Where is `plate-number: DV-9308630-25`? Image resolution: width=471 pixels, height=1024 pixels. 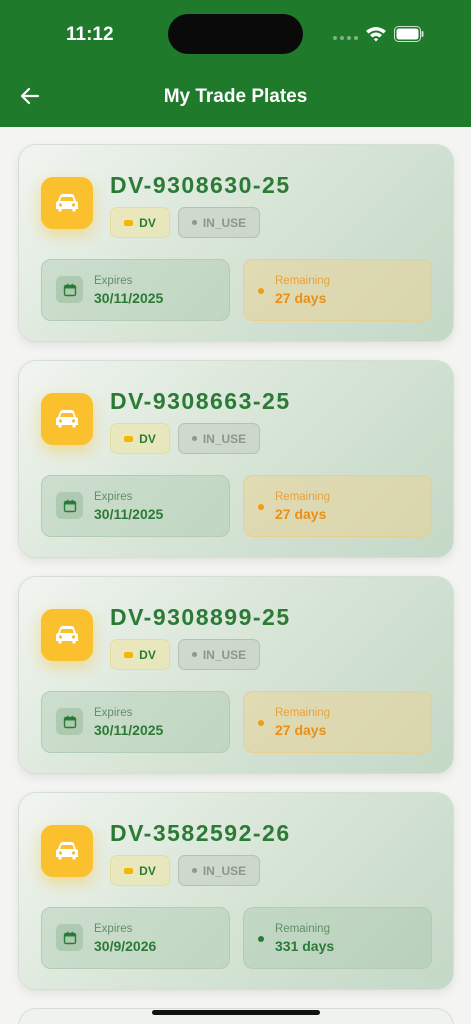 plate-number: DV-9308630-25 is located at coordinates (200, 185).